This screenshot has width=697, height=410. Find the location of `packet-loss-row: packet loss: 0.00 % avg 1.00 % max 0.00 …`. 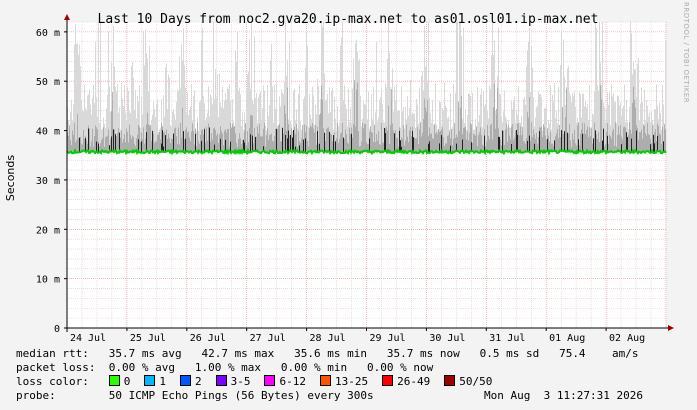

packet-loss-row: packet loss: 0.00 % avg 1.00 % max 0.00 … is located at coordinates (224, 367).